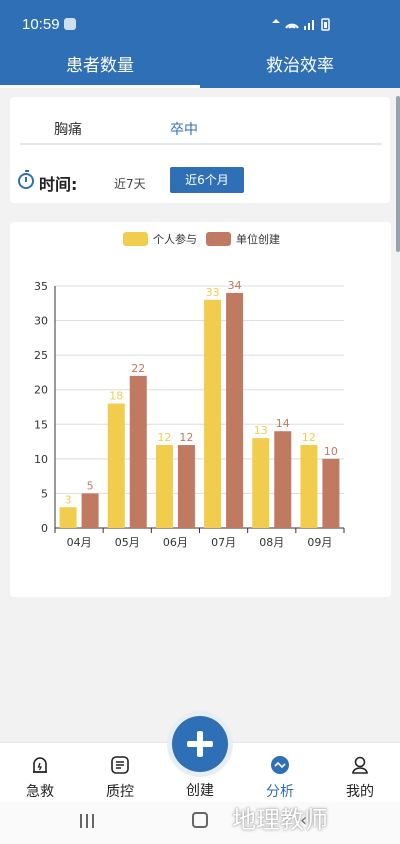 This screenshot has width=400, height=844. I want to click on clock-icon, so click(26, 179).